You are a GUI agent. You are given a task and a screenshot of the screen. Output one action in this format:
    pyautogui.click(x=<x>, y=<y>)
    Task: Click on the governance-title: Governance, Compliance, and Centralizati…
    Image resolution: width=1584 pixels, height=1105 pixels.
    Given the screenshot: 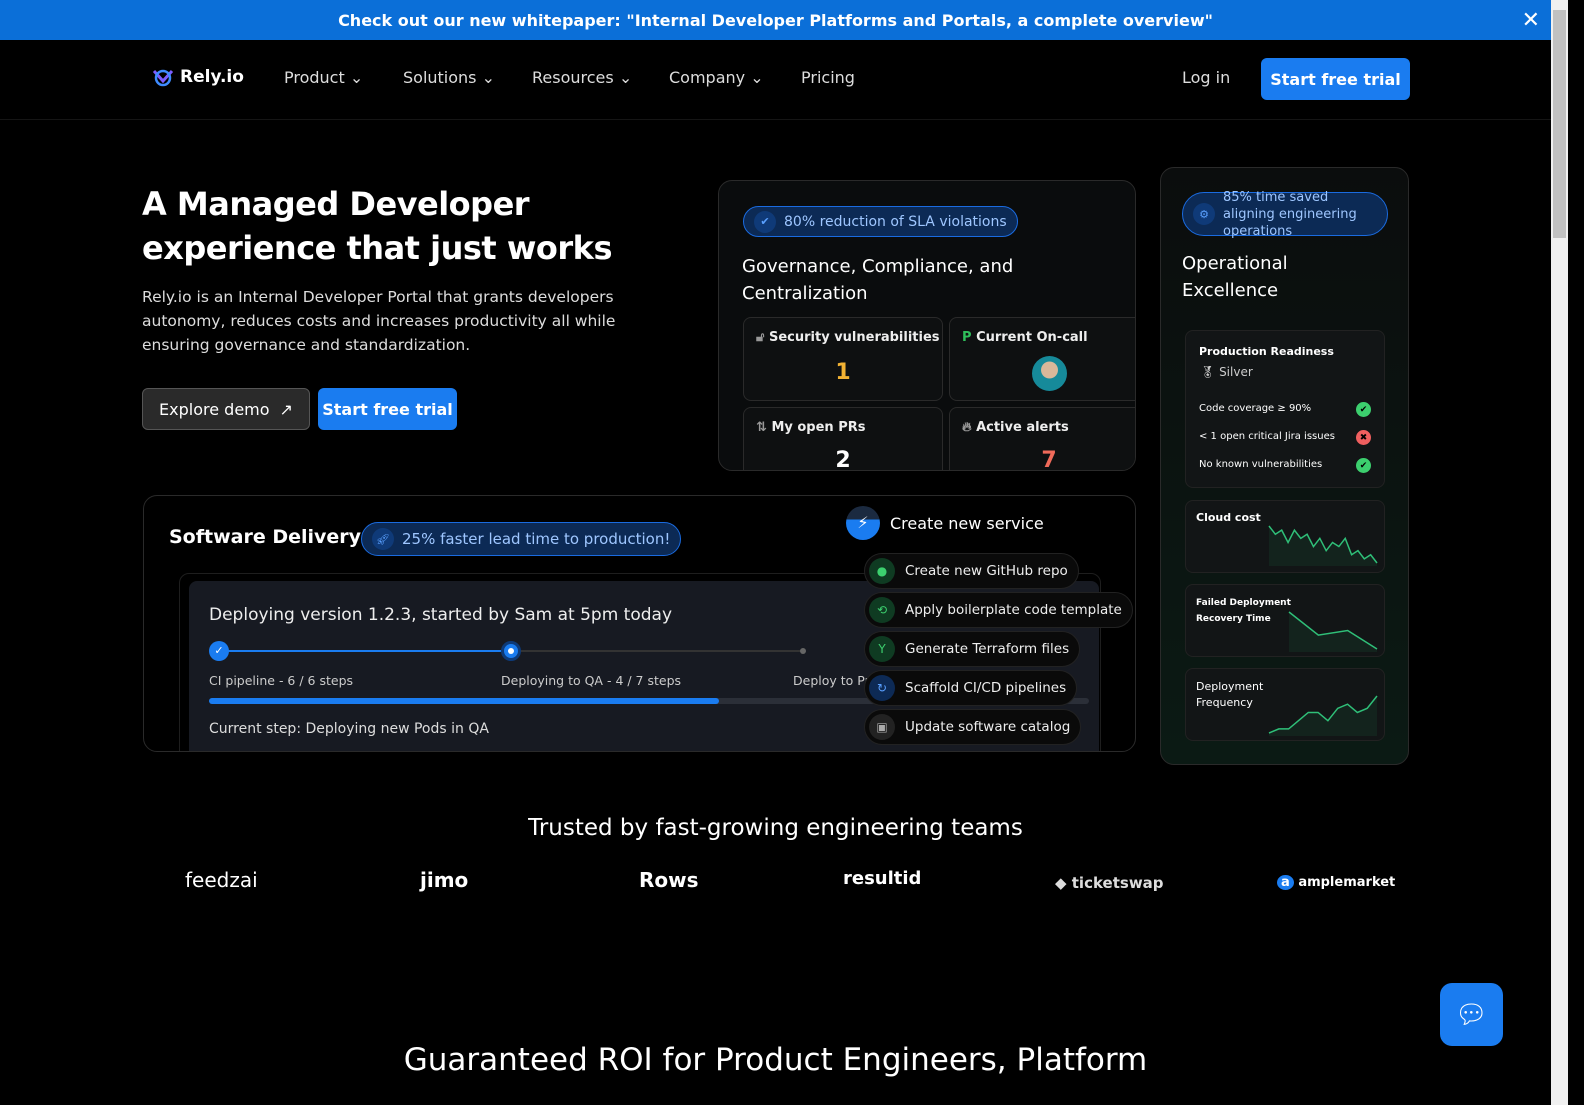 What is the action you would take?
    pyautogui.click(x=878, y=280)
    